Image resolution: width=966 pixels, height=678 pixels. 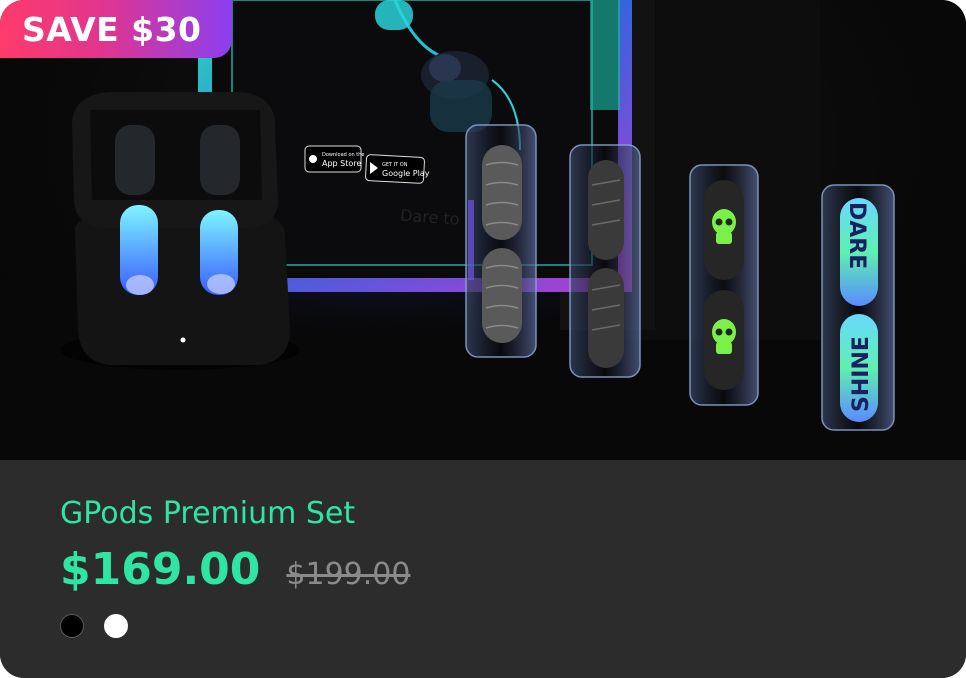 I want to click on capsule-text-top: DARE, so click(x=856, y=235).